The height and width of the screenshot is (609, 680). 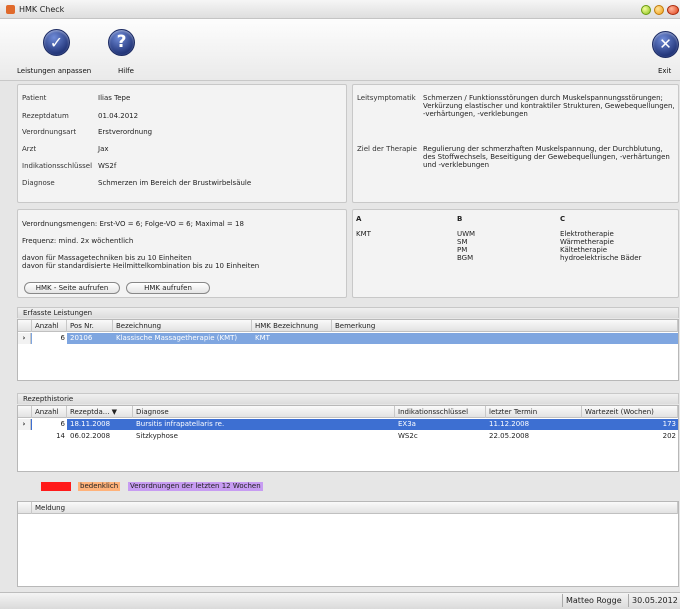 I want to click on col-message: Meldung, so click(x=355, y=508).